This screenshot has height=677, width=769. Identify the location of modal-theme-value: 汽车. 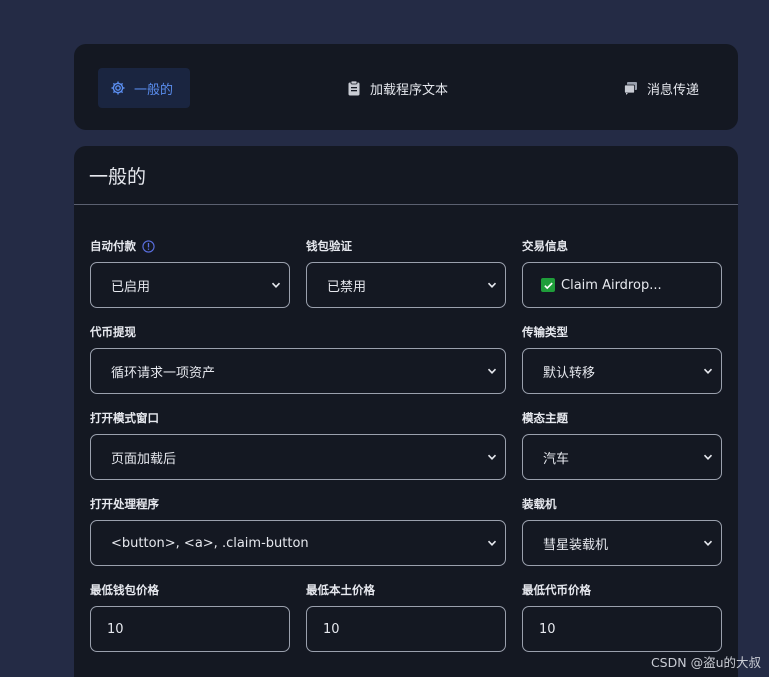
(556, 459).